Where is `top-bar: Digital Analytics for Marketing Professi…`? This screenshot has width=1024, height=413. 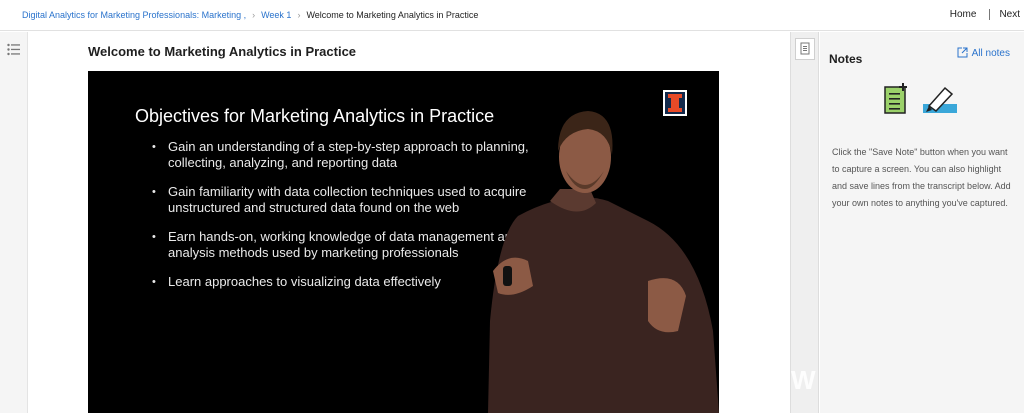 top-bar: Digital Analytics for Marketing Professi… is located at coordinates (512, 15).